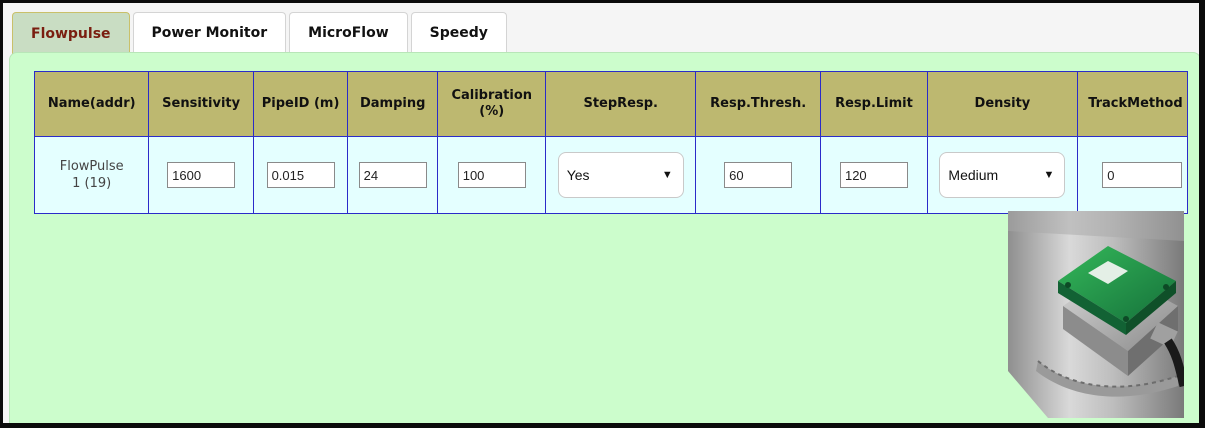 This screenshot has width=1205, height=428. What do you see at coordinates (348, 32) in the screenshot?
I see `tab-microflow: MicroFlow` at bounding box center [348, 32].